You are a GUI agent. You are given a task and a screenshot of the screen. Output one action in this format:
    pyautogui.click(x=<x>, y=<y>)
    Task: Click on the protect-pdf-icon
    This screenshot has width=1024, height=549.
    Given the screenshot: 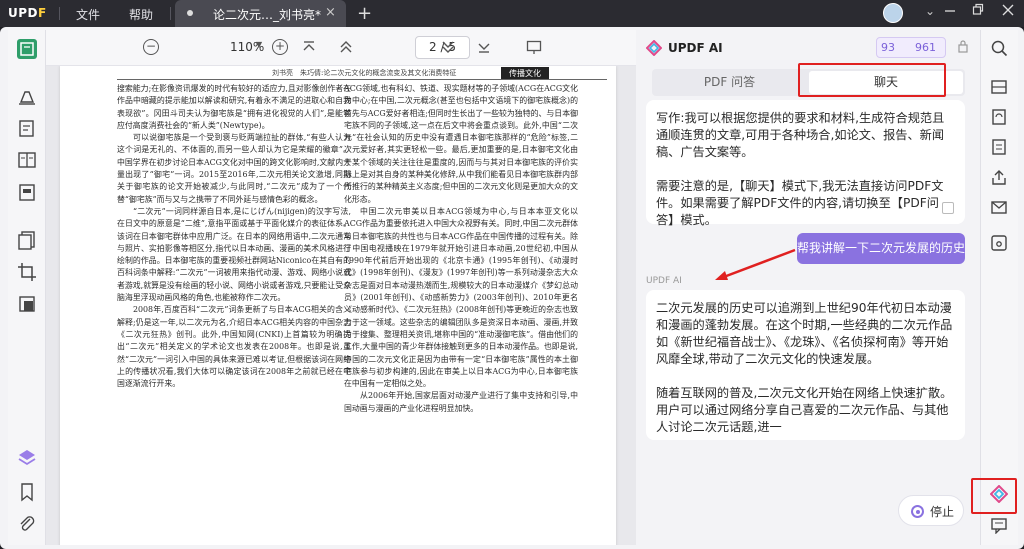 What is the action you would take?
    pyautogui.click(x=27, y=304)
    